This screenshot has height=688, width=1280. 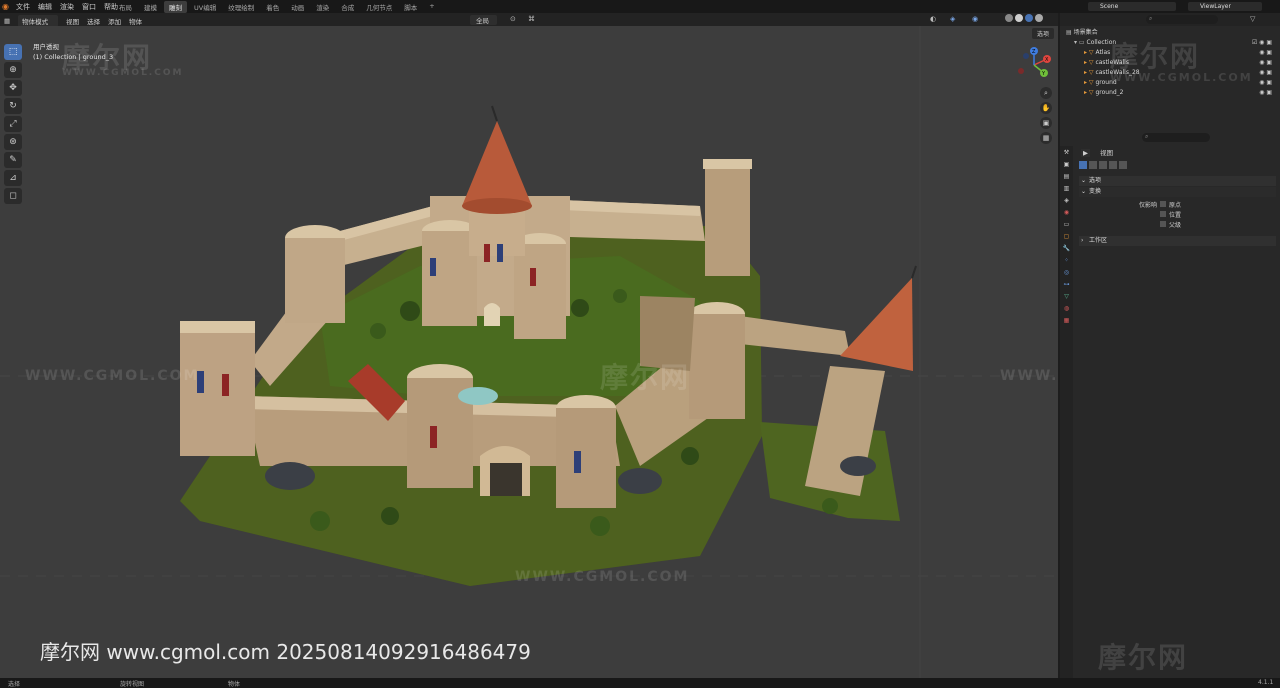 What do you see at coordinates (1046, 123) in the screenshot?
I see `camera-icon: ▣` at bounding box center [1046, 123].